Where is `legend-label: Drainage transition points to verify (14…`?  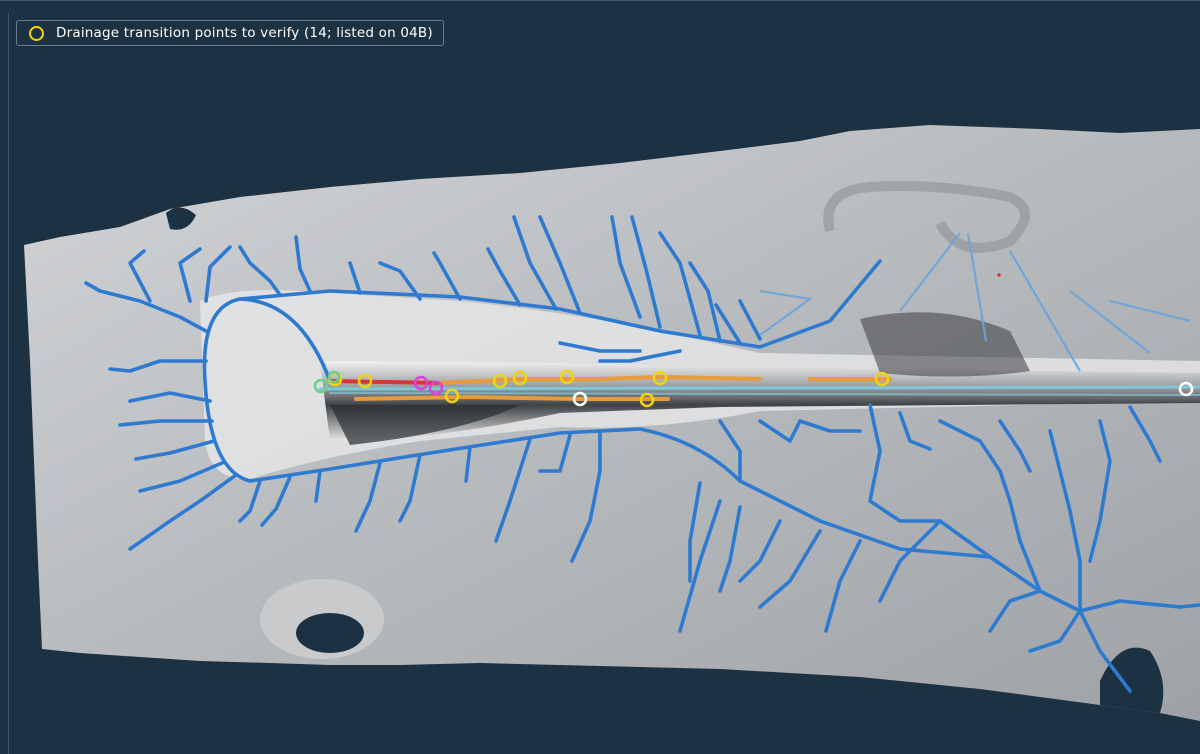
legend-label: Drainage transition points to verify (14… is located at coordinates (244, 33).